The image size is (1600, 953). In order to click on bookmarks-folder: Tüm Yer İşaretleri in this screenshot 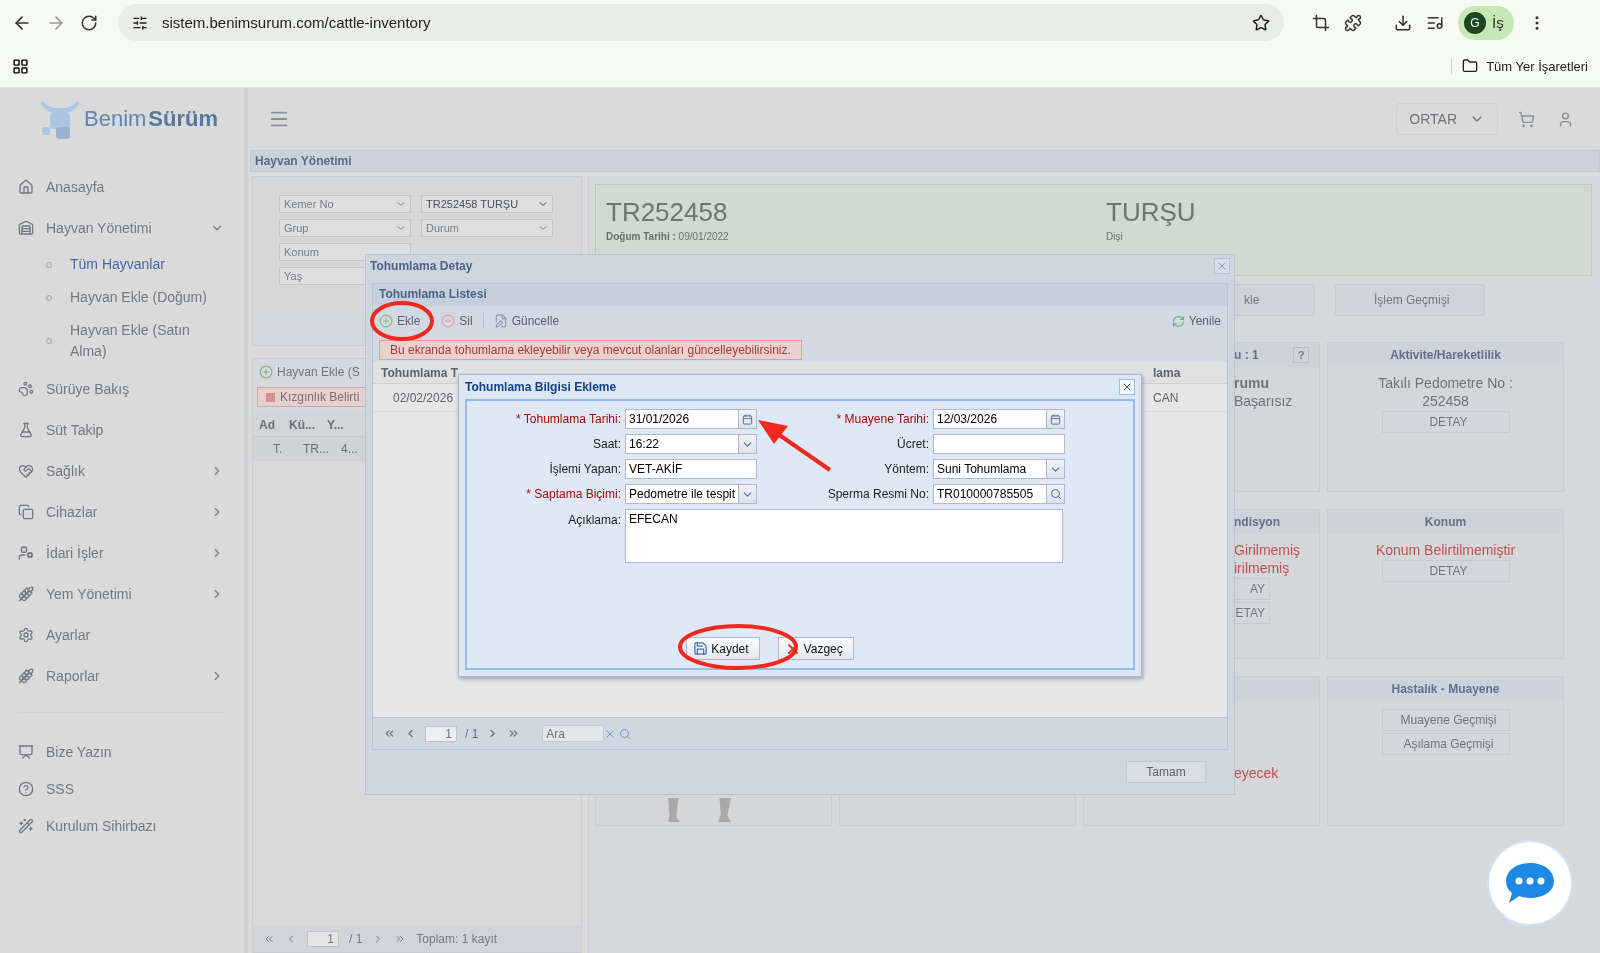, I will do `click(1519, 66)`.